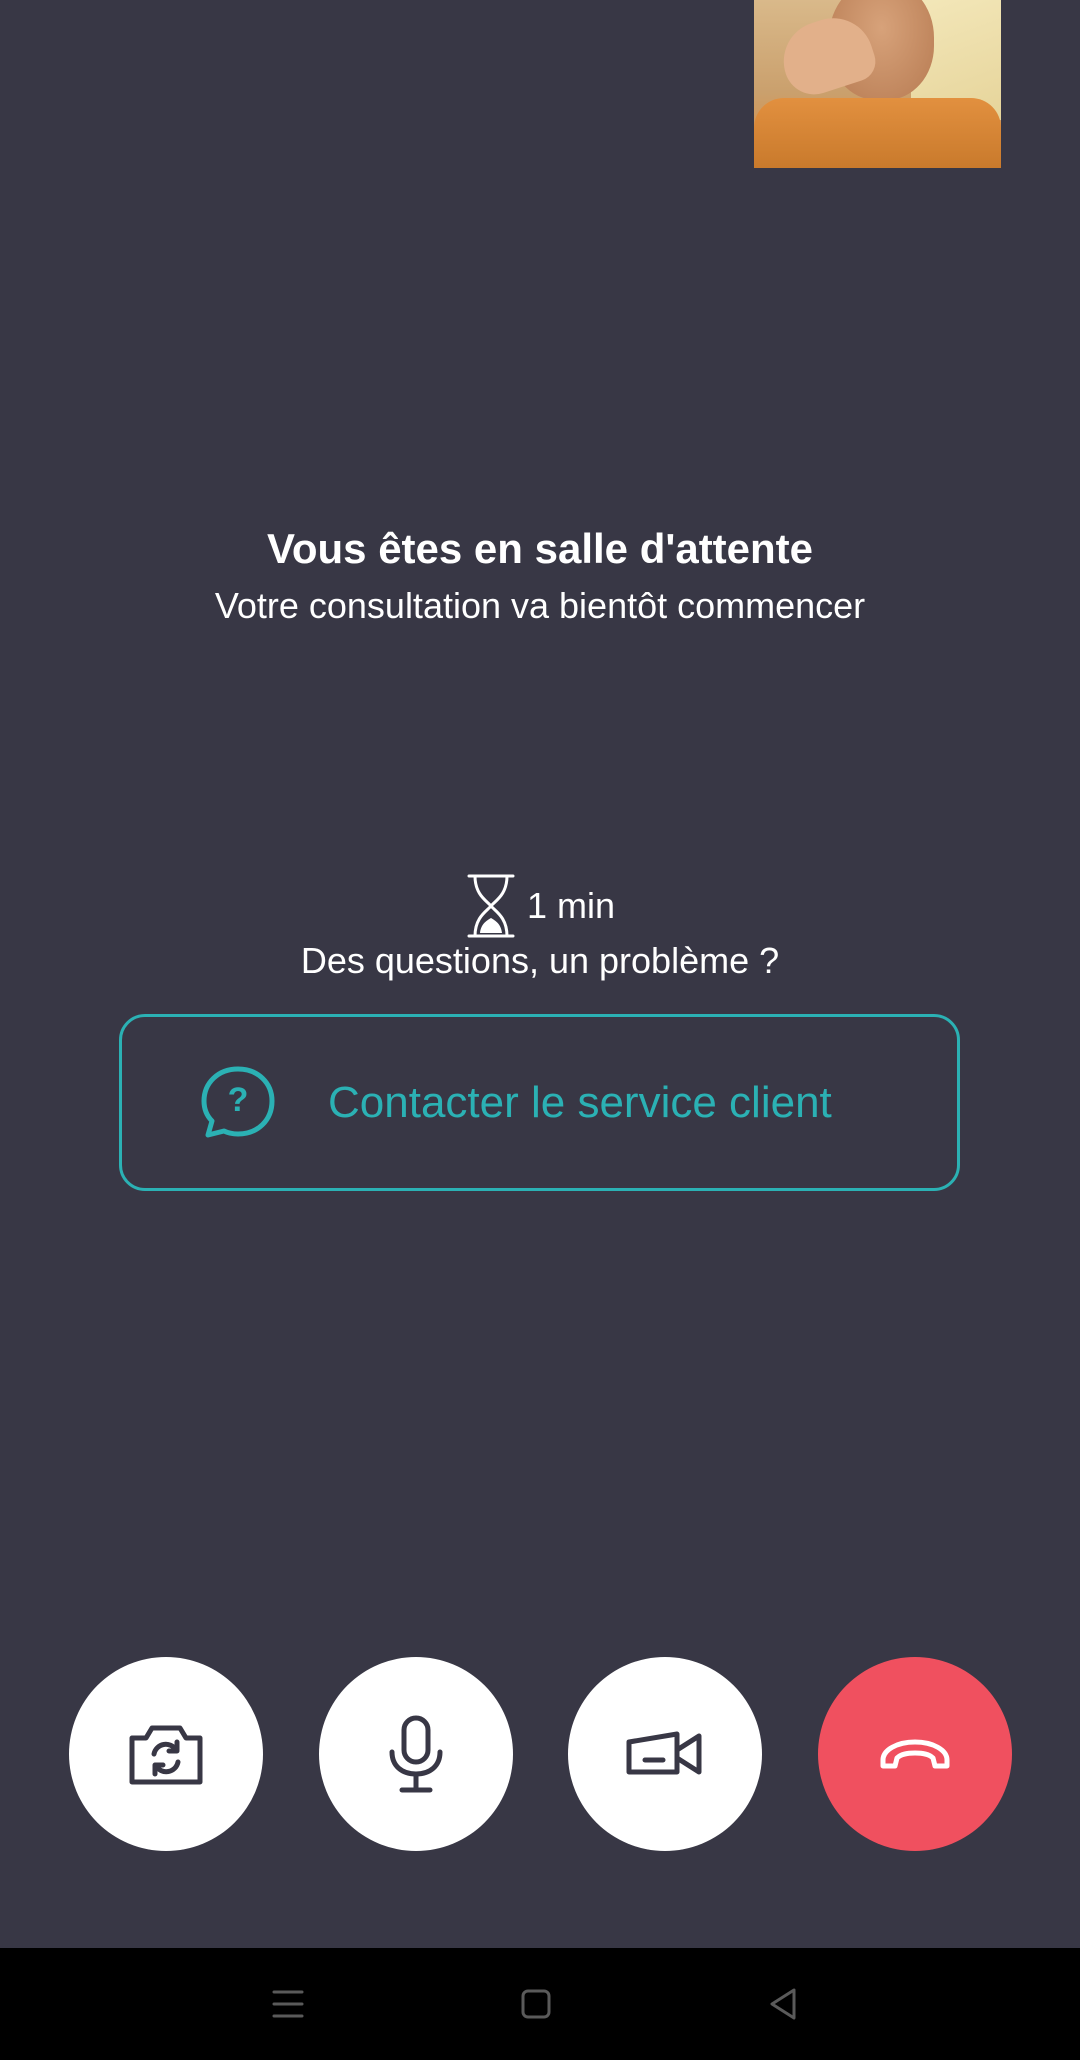 The height and width of the screenshot is (2060, 1080). I want to click on system-navbar, so click(540, 2004).